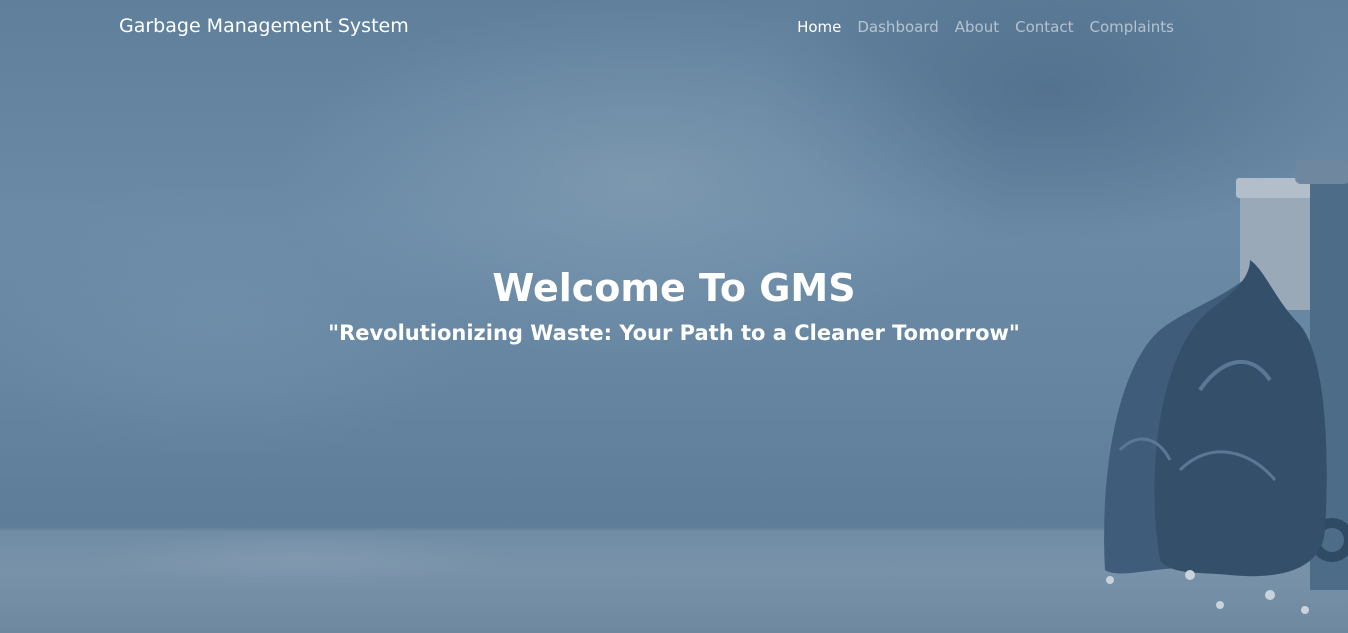 This screenshot has width=1348, height=633. I want to click on nav-links: Home Dashboard About Contact Complaints, so click(985, 26).